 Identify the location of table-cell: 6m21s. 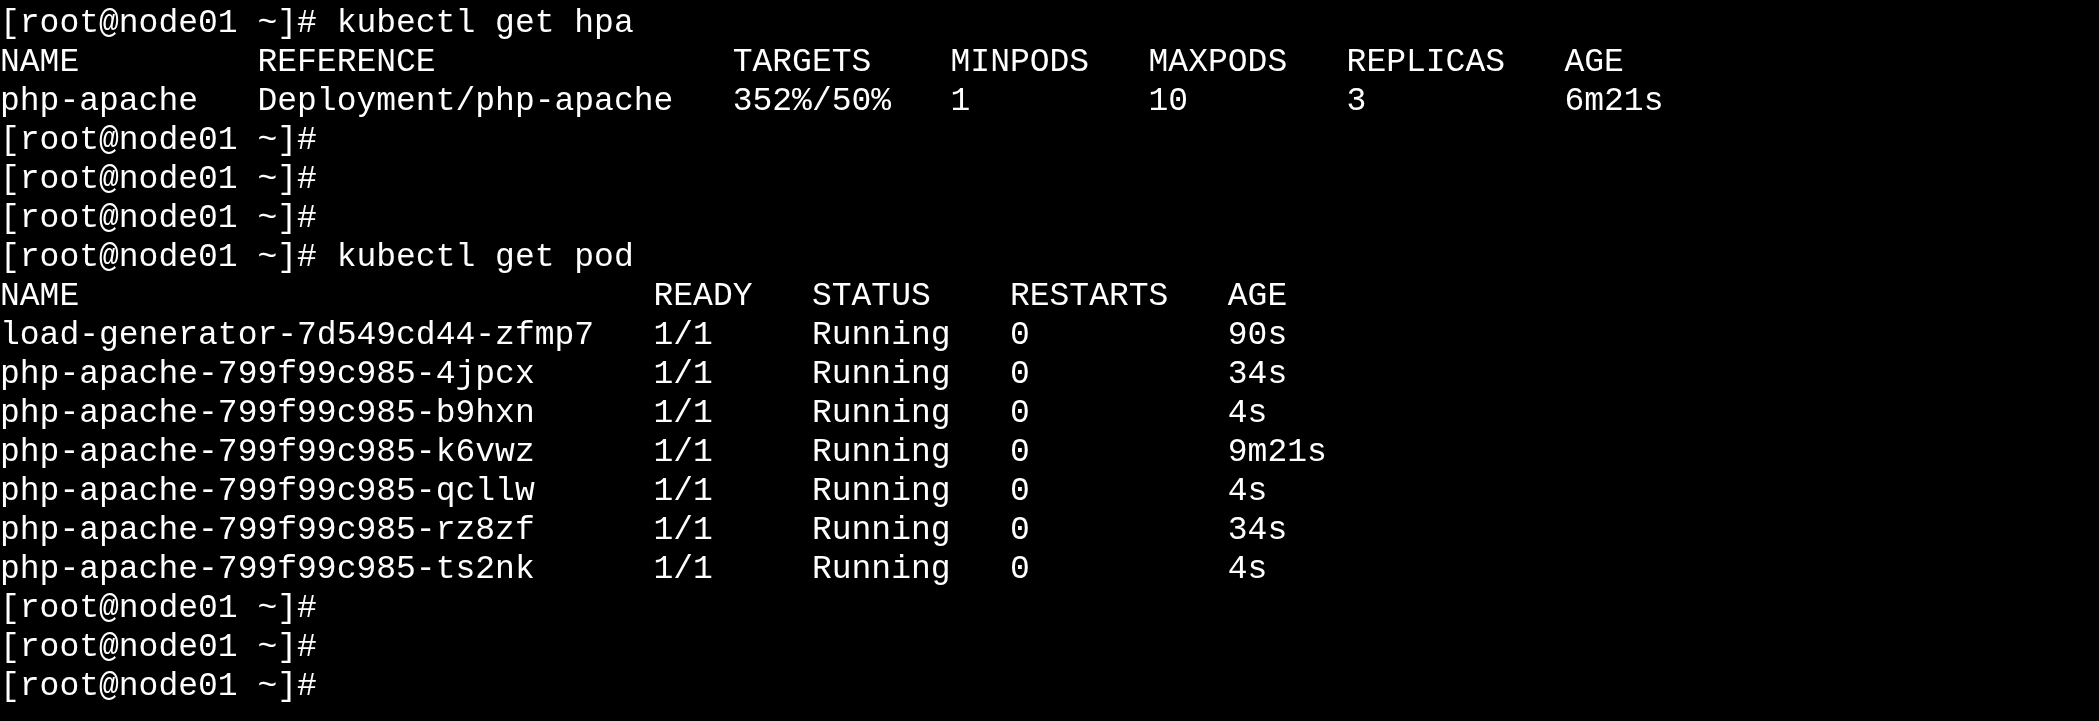
(1614, 101).